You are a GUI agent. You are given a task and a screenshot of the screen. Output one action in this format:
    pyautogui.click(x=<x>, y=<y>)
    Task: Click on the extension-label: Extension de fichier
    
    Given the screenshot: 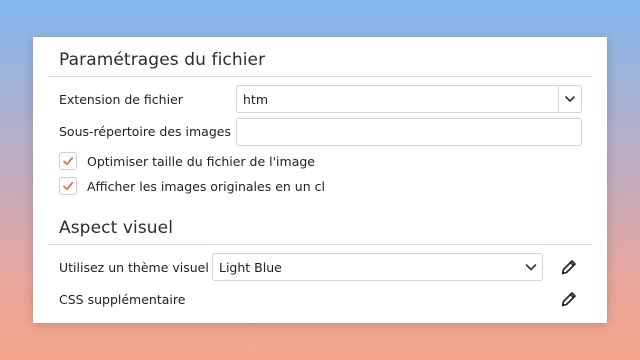 What is the action you would take?
    pyautogui.click(x=121, y=99)
    